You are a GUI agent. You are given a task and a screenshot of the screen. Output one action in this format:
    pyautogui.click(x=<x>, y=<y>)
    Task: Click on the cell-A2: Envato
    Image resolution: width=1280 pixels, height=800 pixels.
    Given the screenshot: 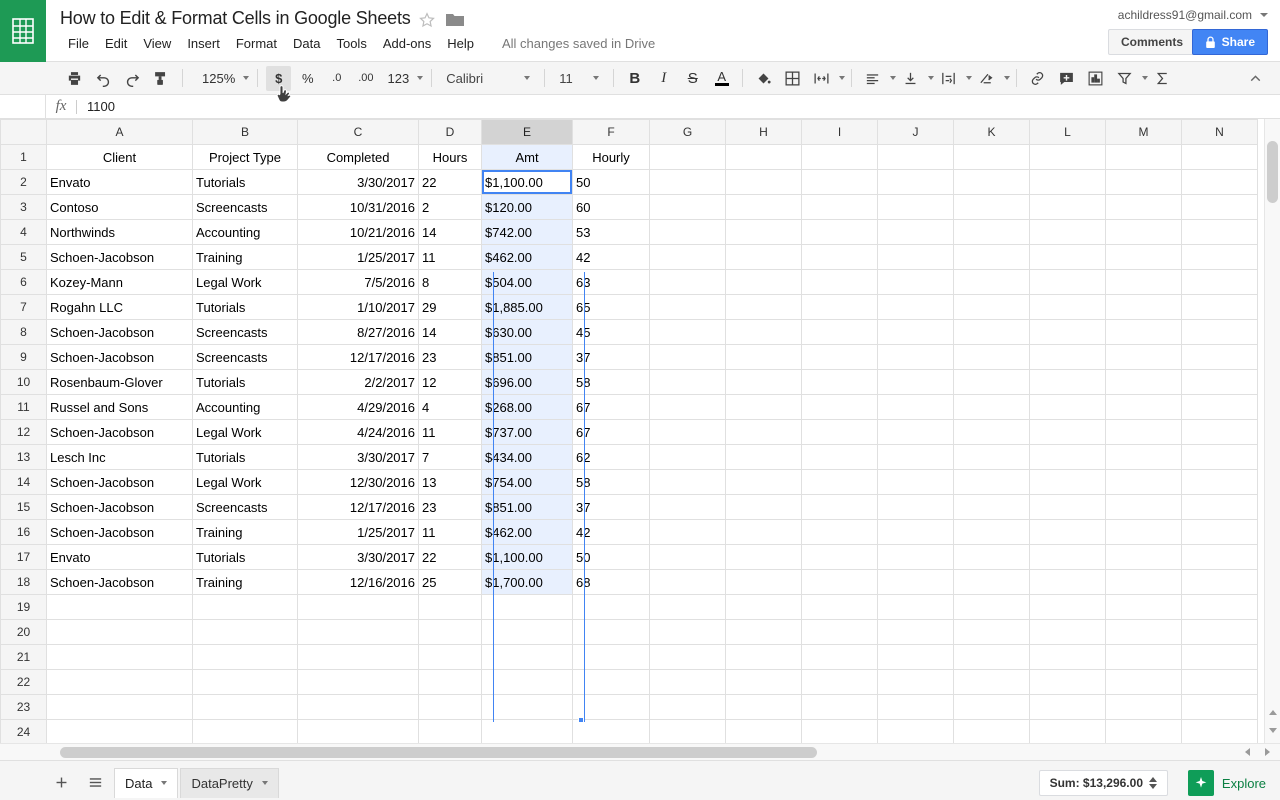 What is the action you would take?
    pyautogui.click(x=119, y=182)
    